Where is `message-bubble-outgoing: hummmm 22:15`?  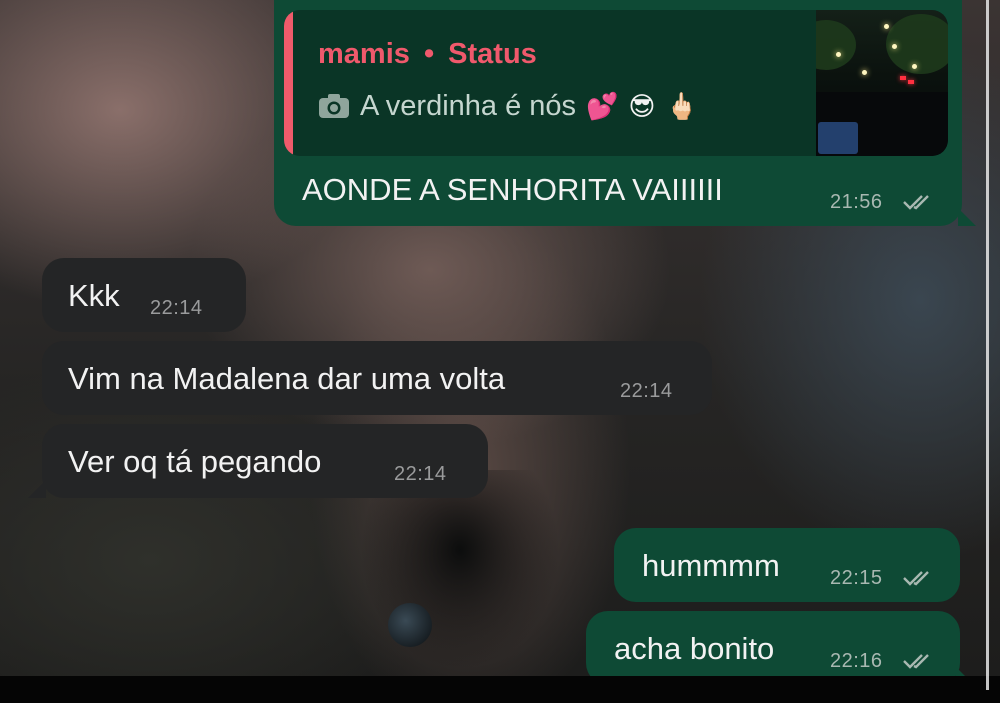
message-bubble-outgoing: hummmm 22:15 is located at coordinates (787, 565).